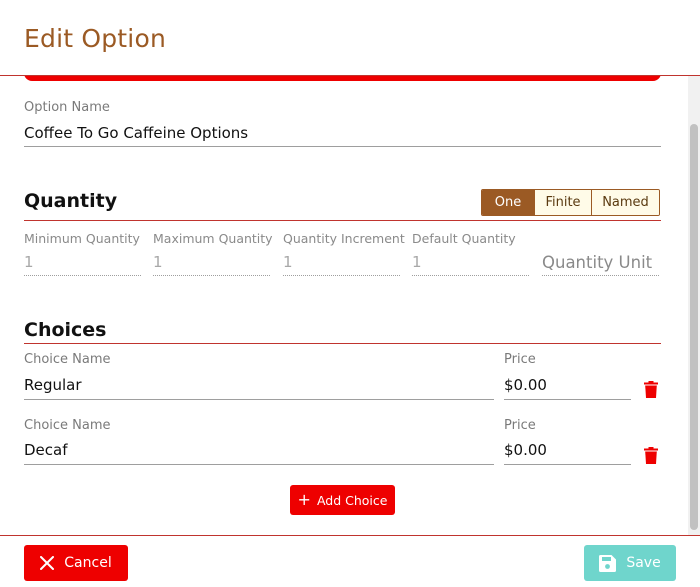  What do you see at coordinates (65, 330) in the screenshot?
I see `choices-section-title: Choices` at bounding box center [65, 330].